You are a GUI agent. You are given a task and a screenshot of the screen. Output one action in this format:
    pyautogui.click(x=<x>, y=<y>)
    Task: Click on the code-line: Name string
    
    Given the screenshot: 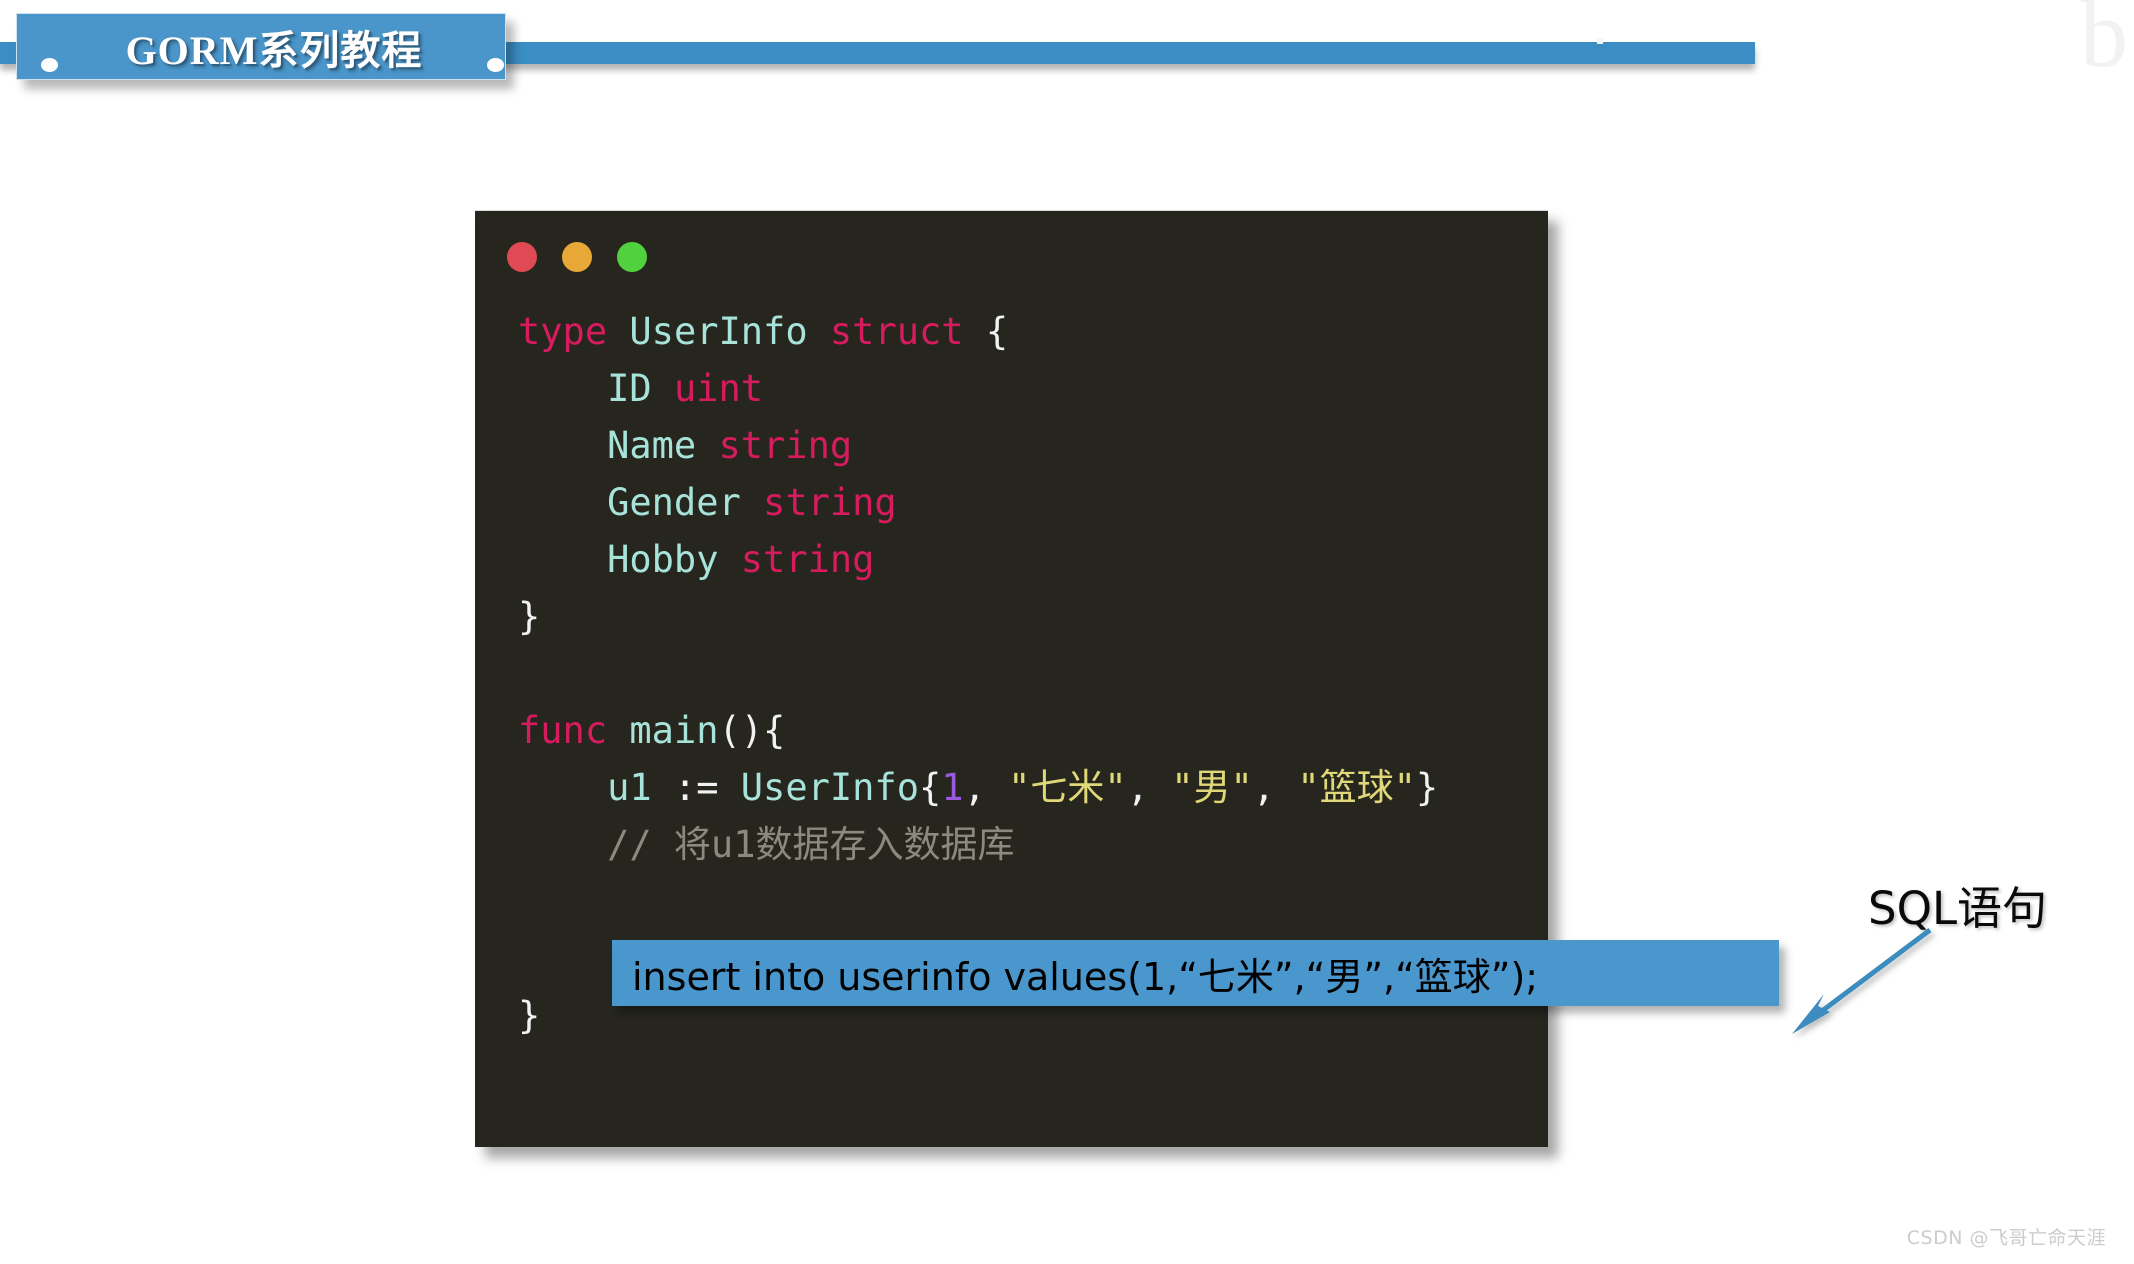 What is the action you would take?
    pyautogui.click(x=1011, y=445)
    